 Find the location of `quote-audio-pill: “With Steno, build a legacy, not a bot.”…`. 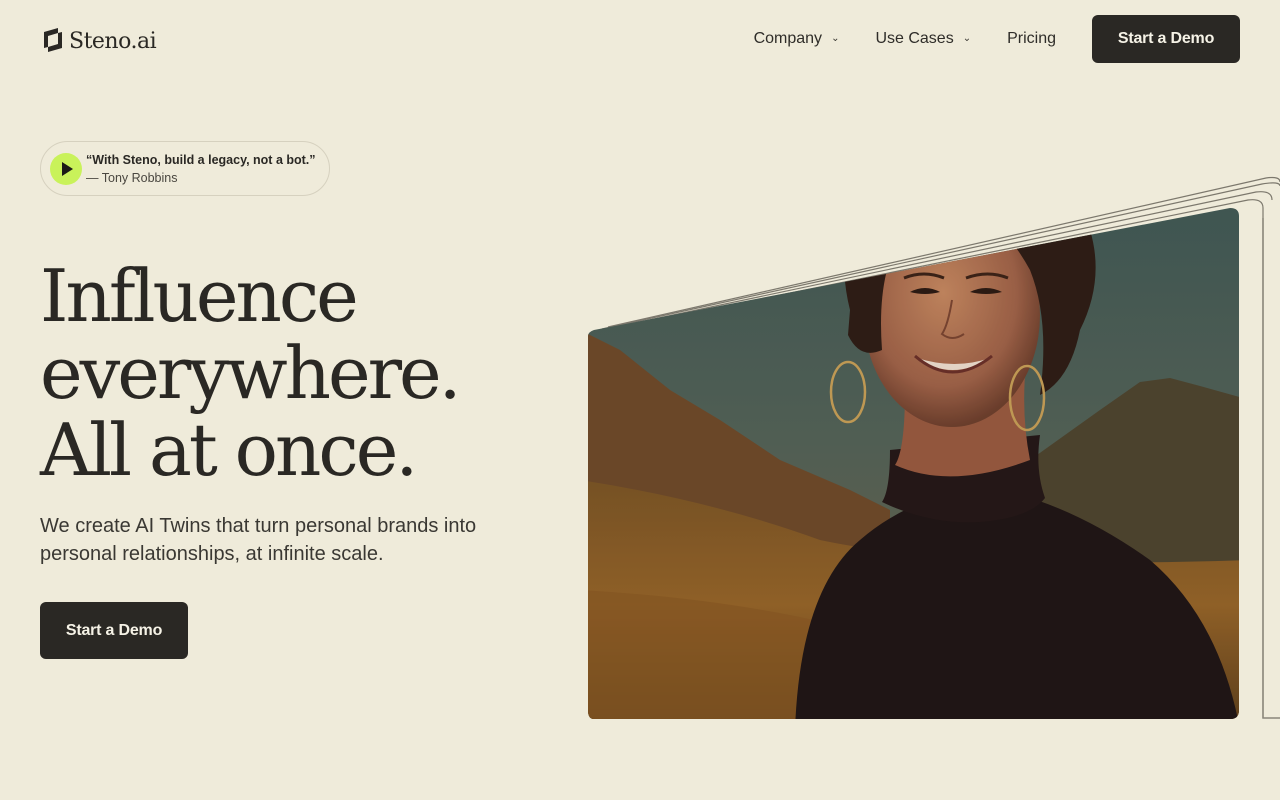

quote-audio-pill: “With Steno, build a legacy, not a bot.”… is located at coordinates (185, 168).